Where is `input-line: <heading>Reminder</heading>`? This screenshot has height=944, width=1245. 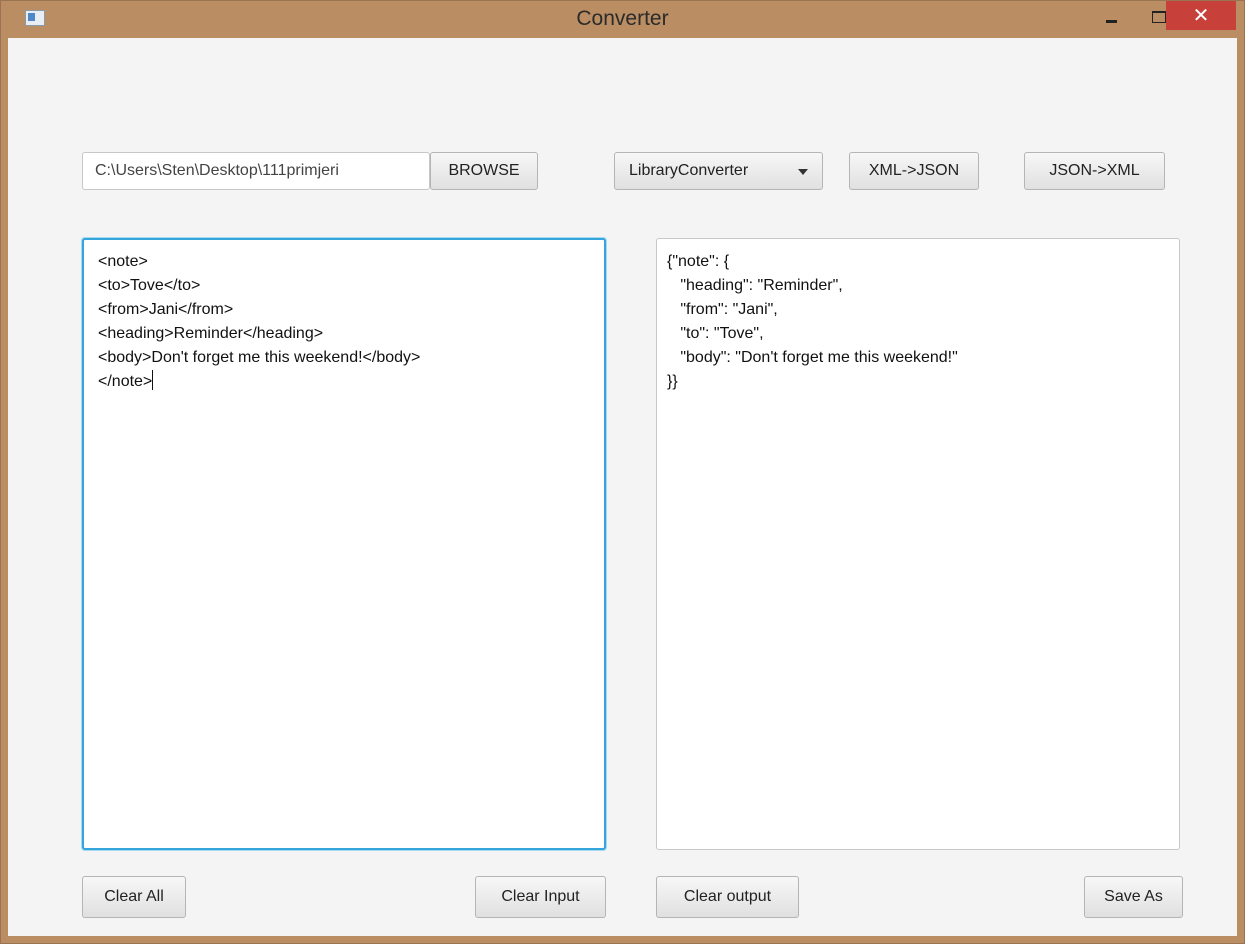
input-line: <heading>Reminder</heading> is located at coordinates (211, 333).